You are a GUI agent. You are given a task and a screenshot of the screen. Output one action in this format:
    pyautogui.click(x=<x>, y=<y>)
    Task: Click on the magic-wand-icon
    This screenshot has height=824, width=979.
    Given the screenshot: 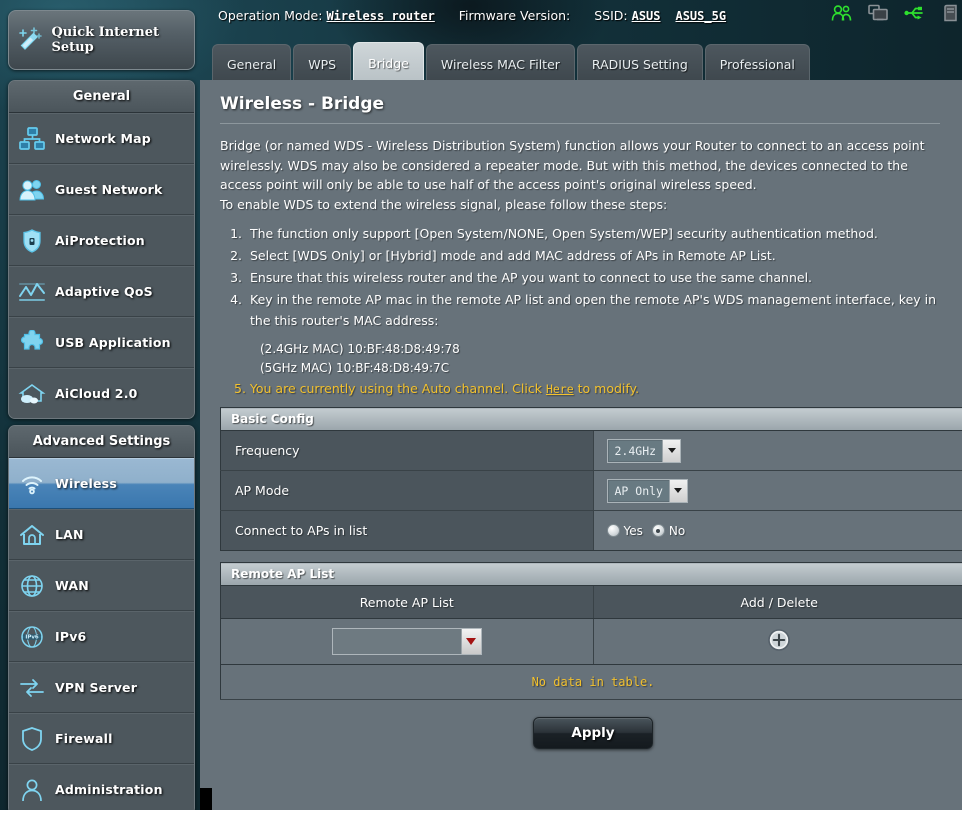 What is the action you would take?
    pyautogui.click(x=30, y=40)
    